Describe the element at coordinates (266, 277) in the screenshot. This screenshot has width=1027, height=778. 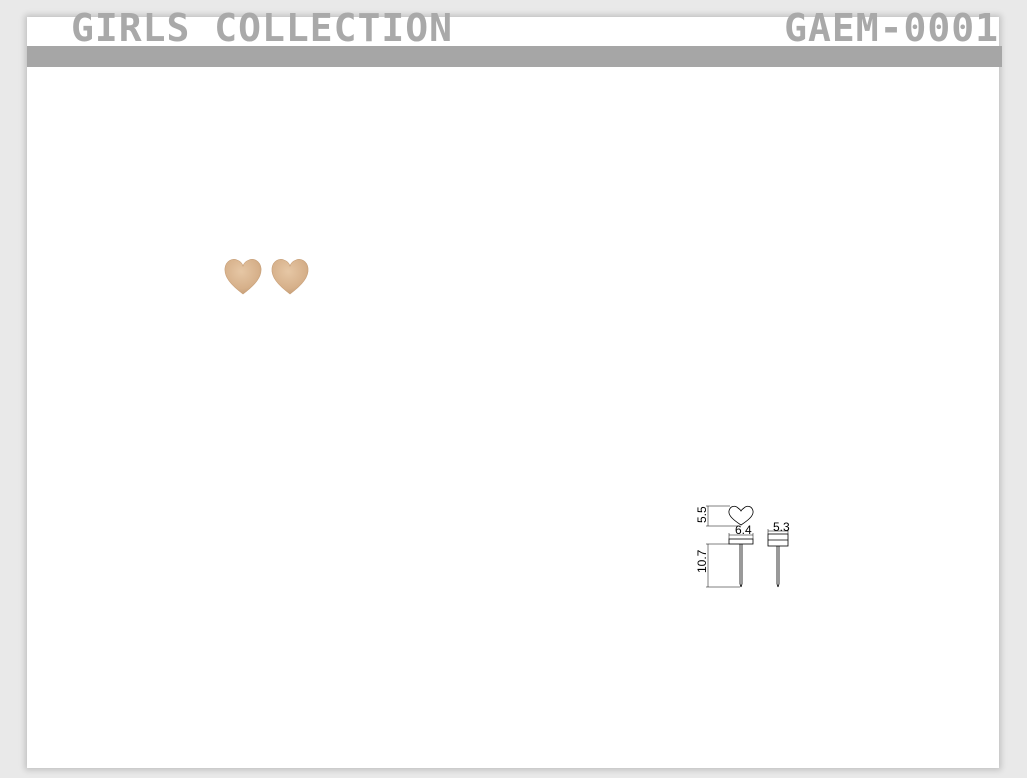
I see `product-photo` at that location.